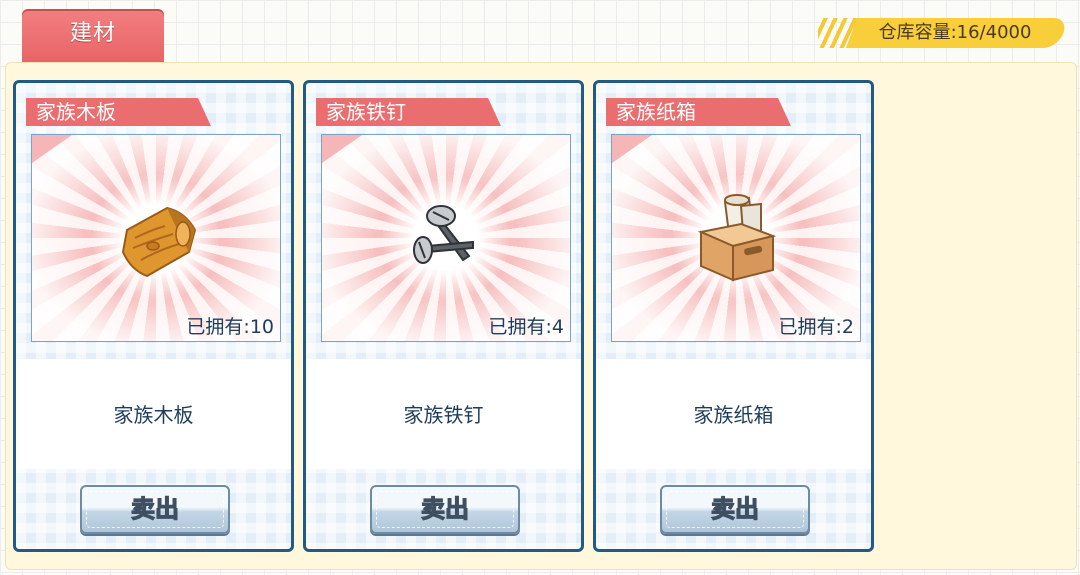  I want to click on owned-number: 2, so click(847, 327).